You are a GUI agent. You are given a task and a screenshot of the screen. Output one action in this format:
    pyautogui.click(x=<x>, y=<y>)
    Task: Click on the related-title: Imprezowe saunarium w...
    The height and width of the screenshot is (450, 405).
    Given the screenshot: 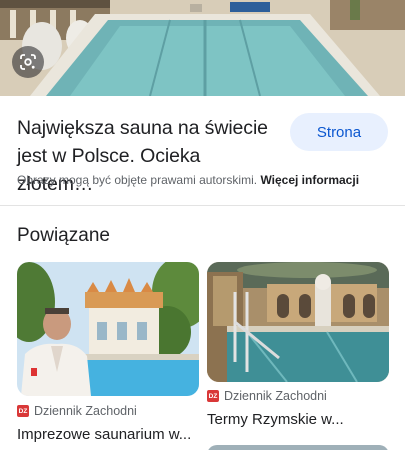 What is the action you would take?
    pyautogui.click(x=108, y=434)
    